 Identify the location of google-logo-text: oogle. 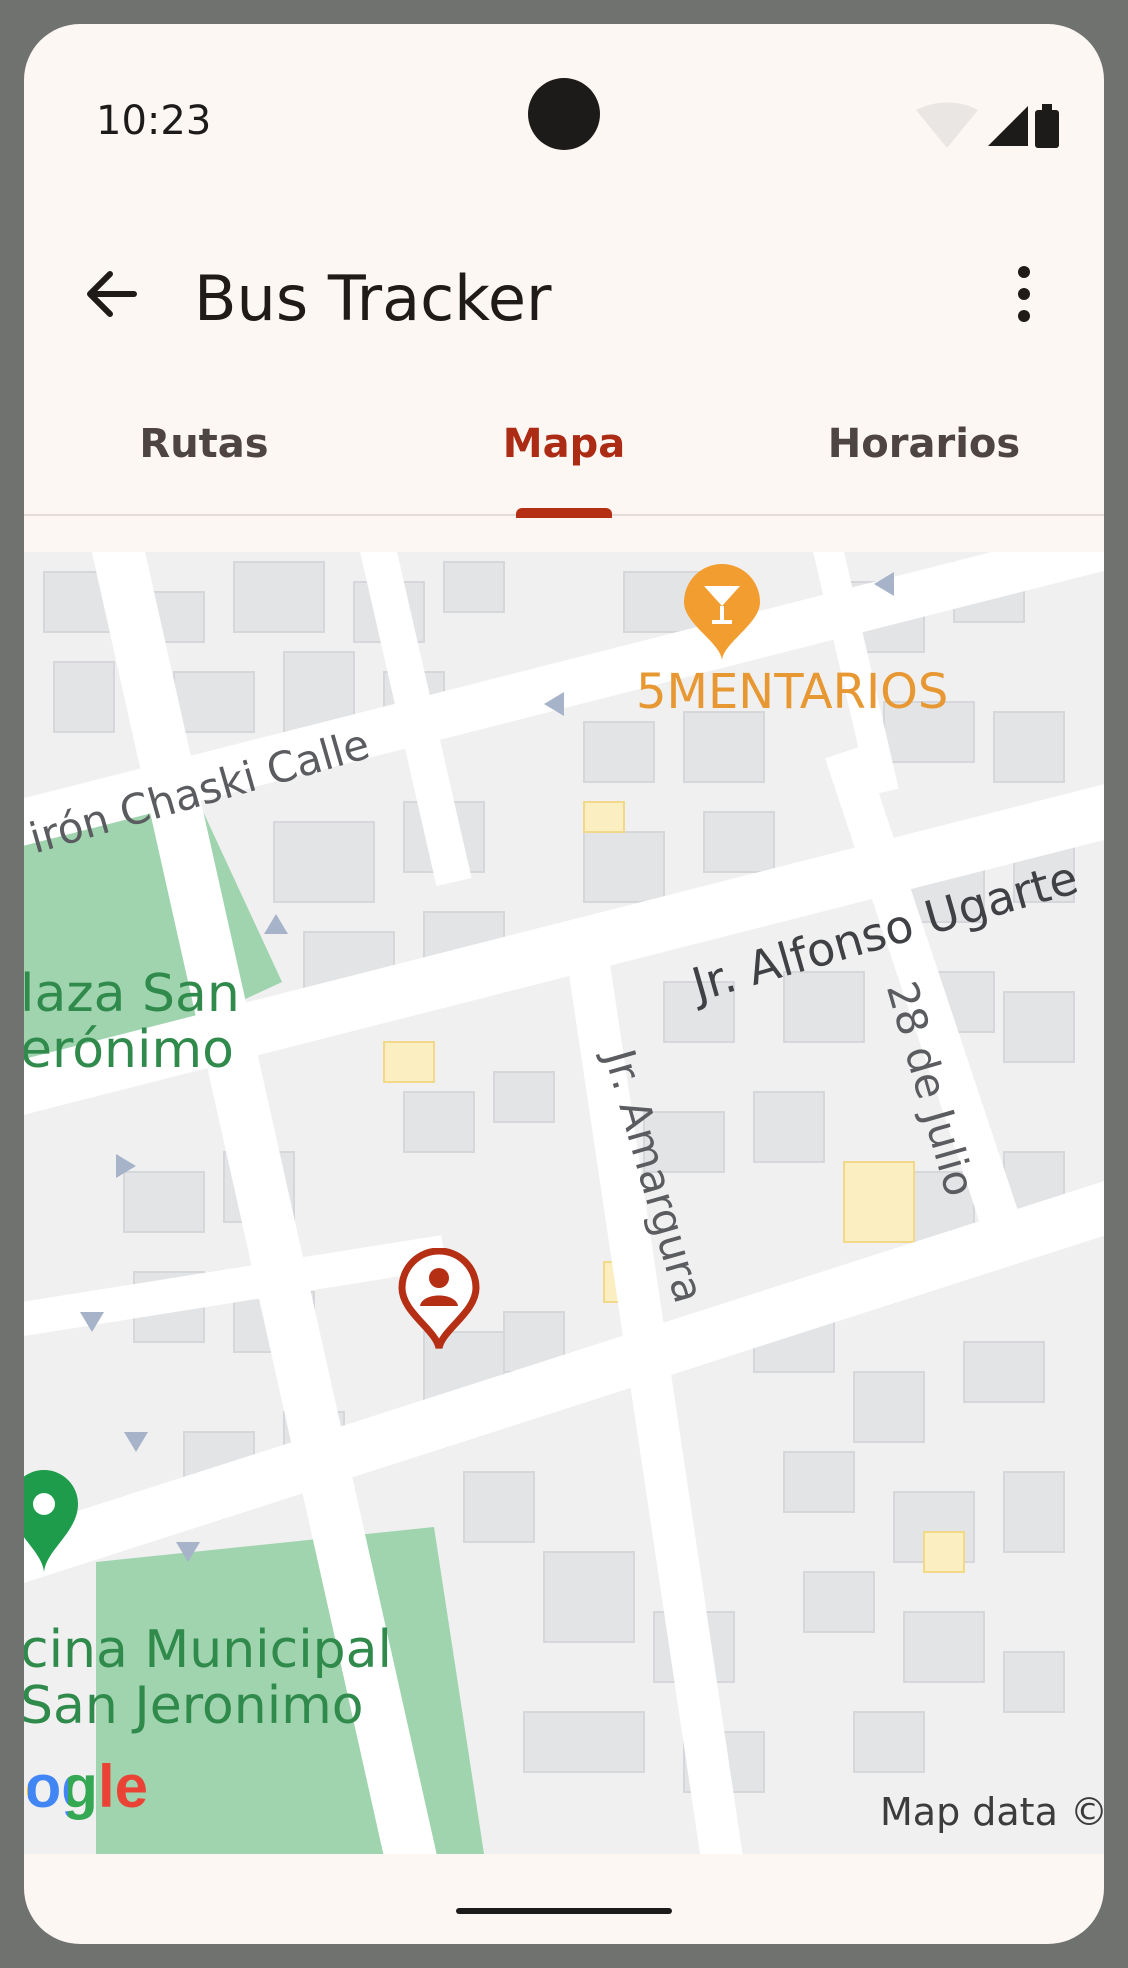
(86, 1786).